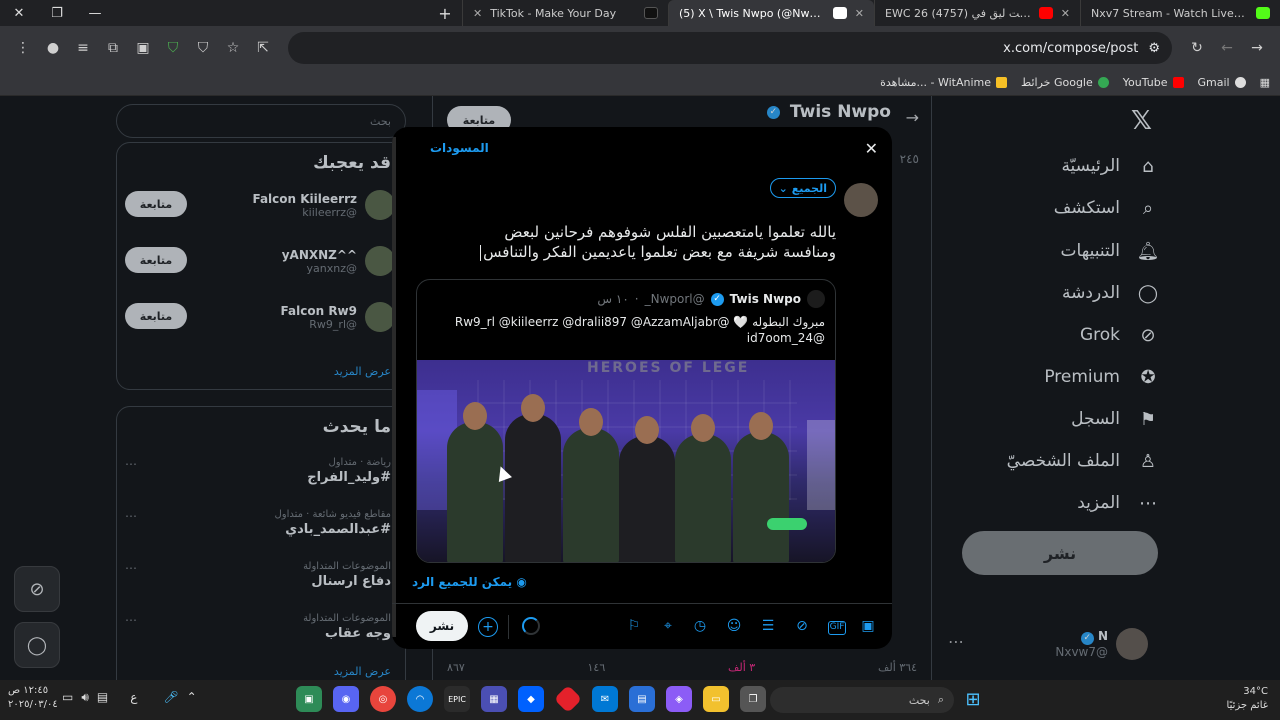  Describe the element at coordinates (67, 697) in the screenshot. I see `battery-icon: ▭` at that location.